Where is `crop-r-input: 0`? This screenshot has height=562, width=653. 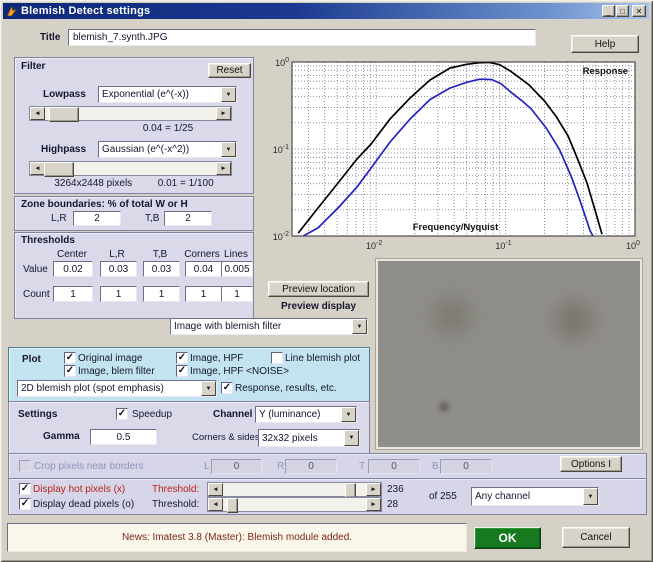 crop-r-input: 0 is located at coordinates (311, 466).